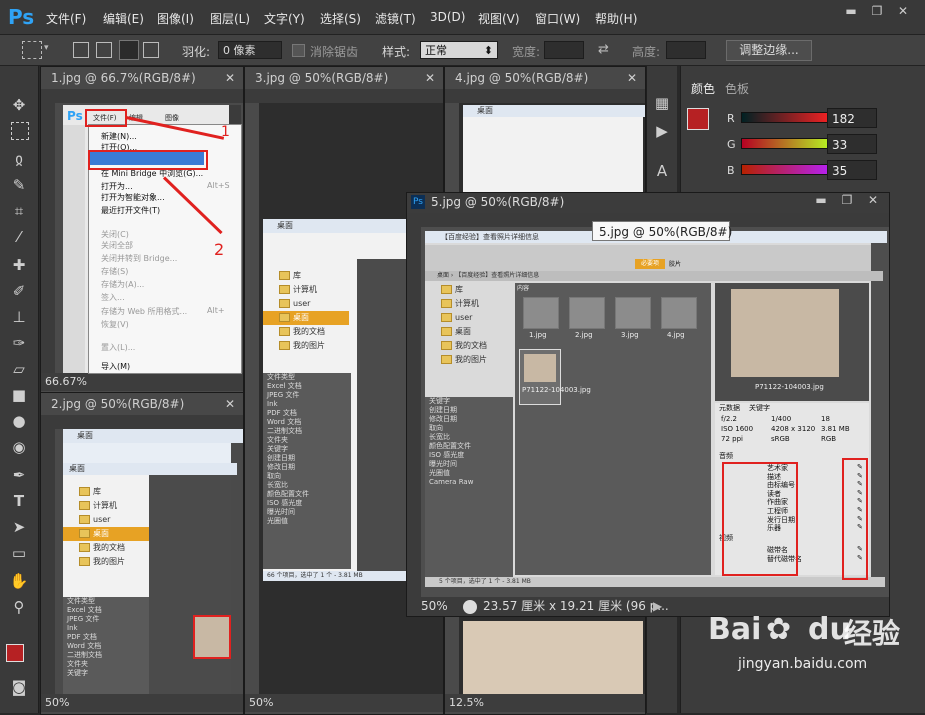 Image resolution: width=925 pixels, height=715 pixels. What do you see at coordinates (564, 50) in the screenshot?
I see `width-input` at bounding box center [564, 50].